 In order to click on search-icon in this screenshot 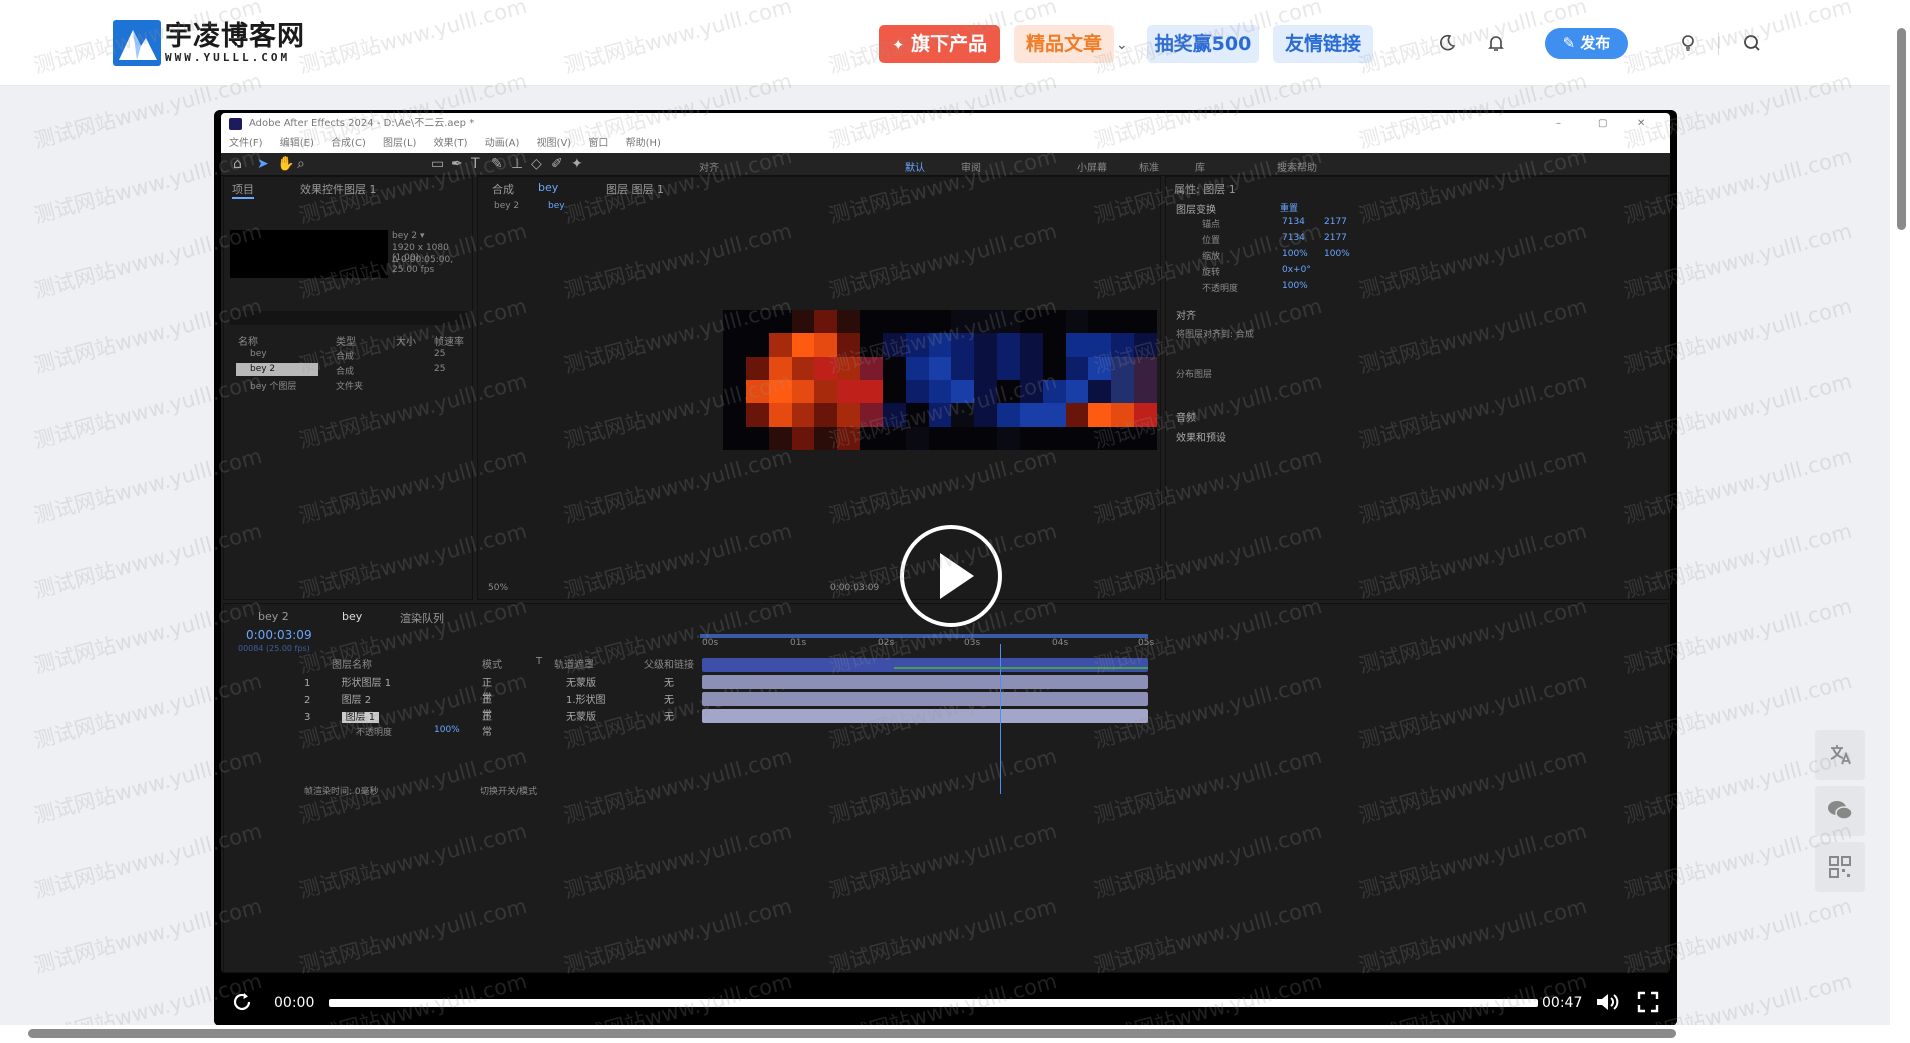, I will do `click(1752, 43)`.